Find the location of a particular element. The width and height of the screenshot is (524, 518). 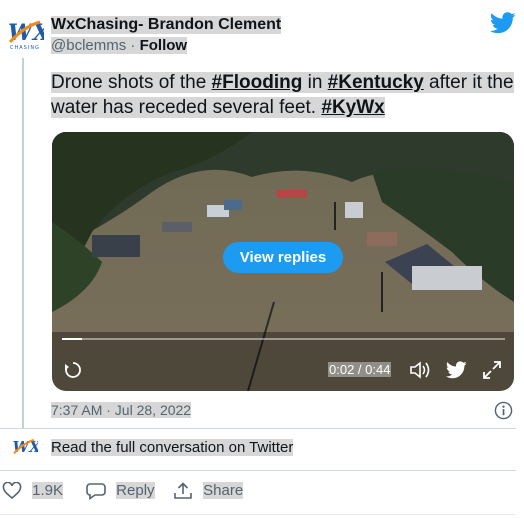

like-action: 1.9K is located at coordinates (33, 490).